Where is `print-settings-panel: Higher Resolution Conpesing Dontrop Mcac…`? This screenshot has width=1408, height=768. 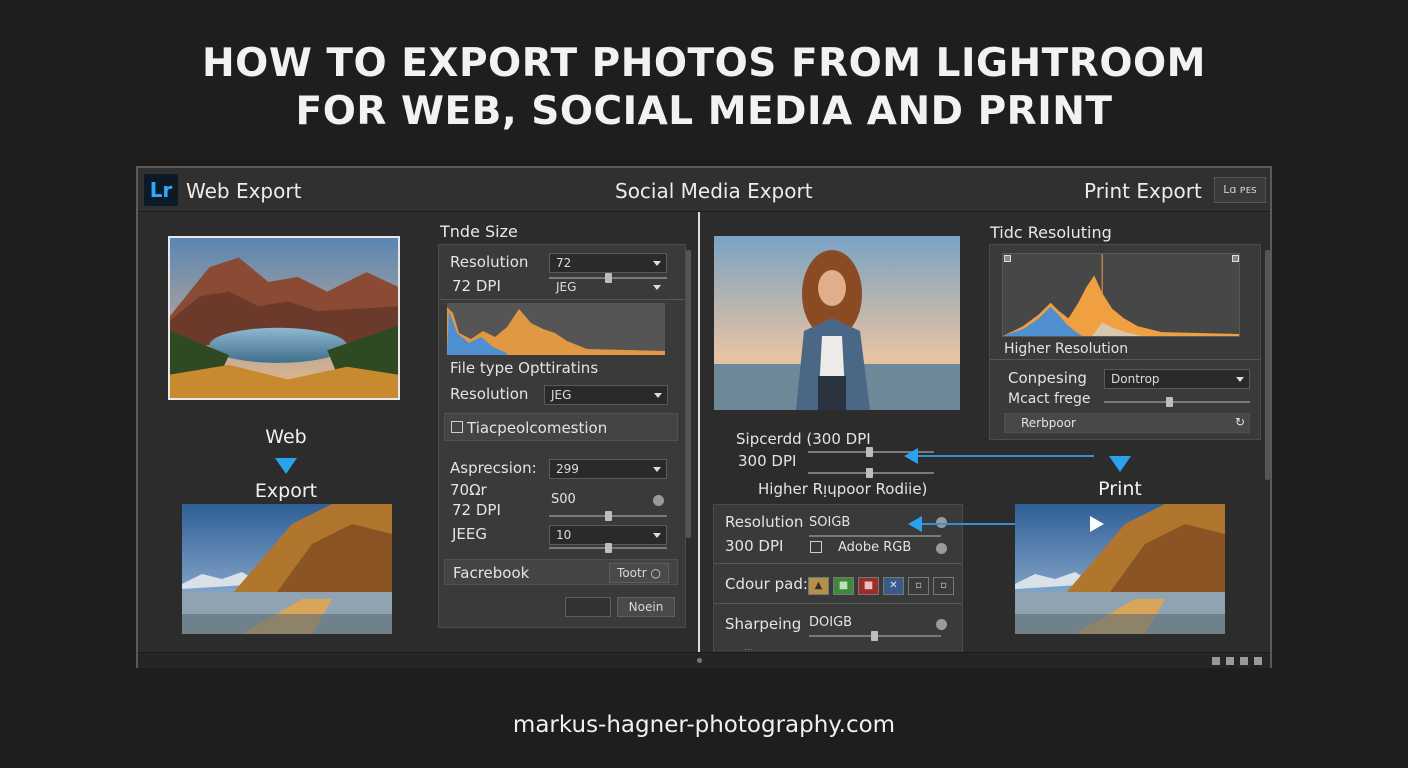 print-settings-panel: Higher Resolution Conpesing Dontrop Mcac… is located at coordinates (1125, 342).